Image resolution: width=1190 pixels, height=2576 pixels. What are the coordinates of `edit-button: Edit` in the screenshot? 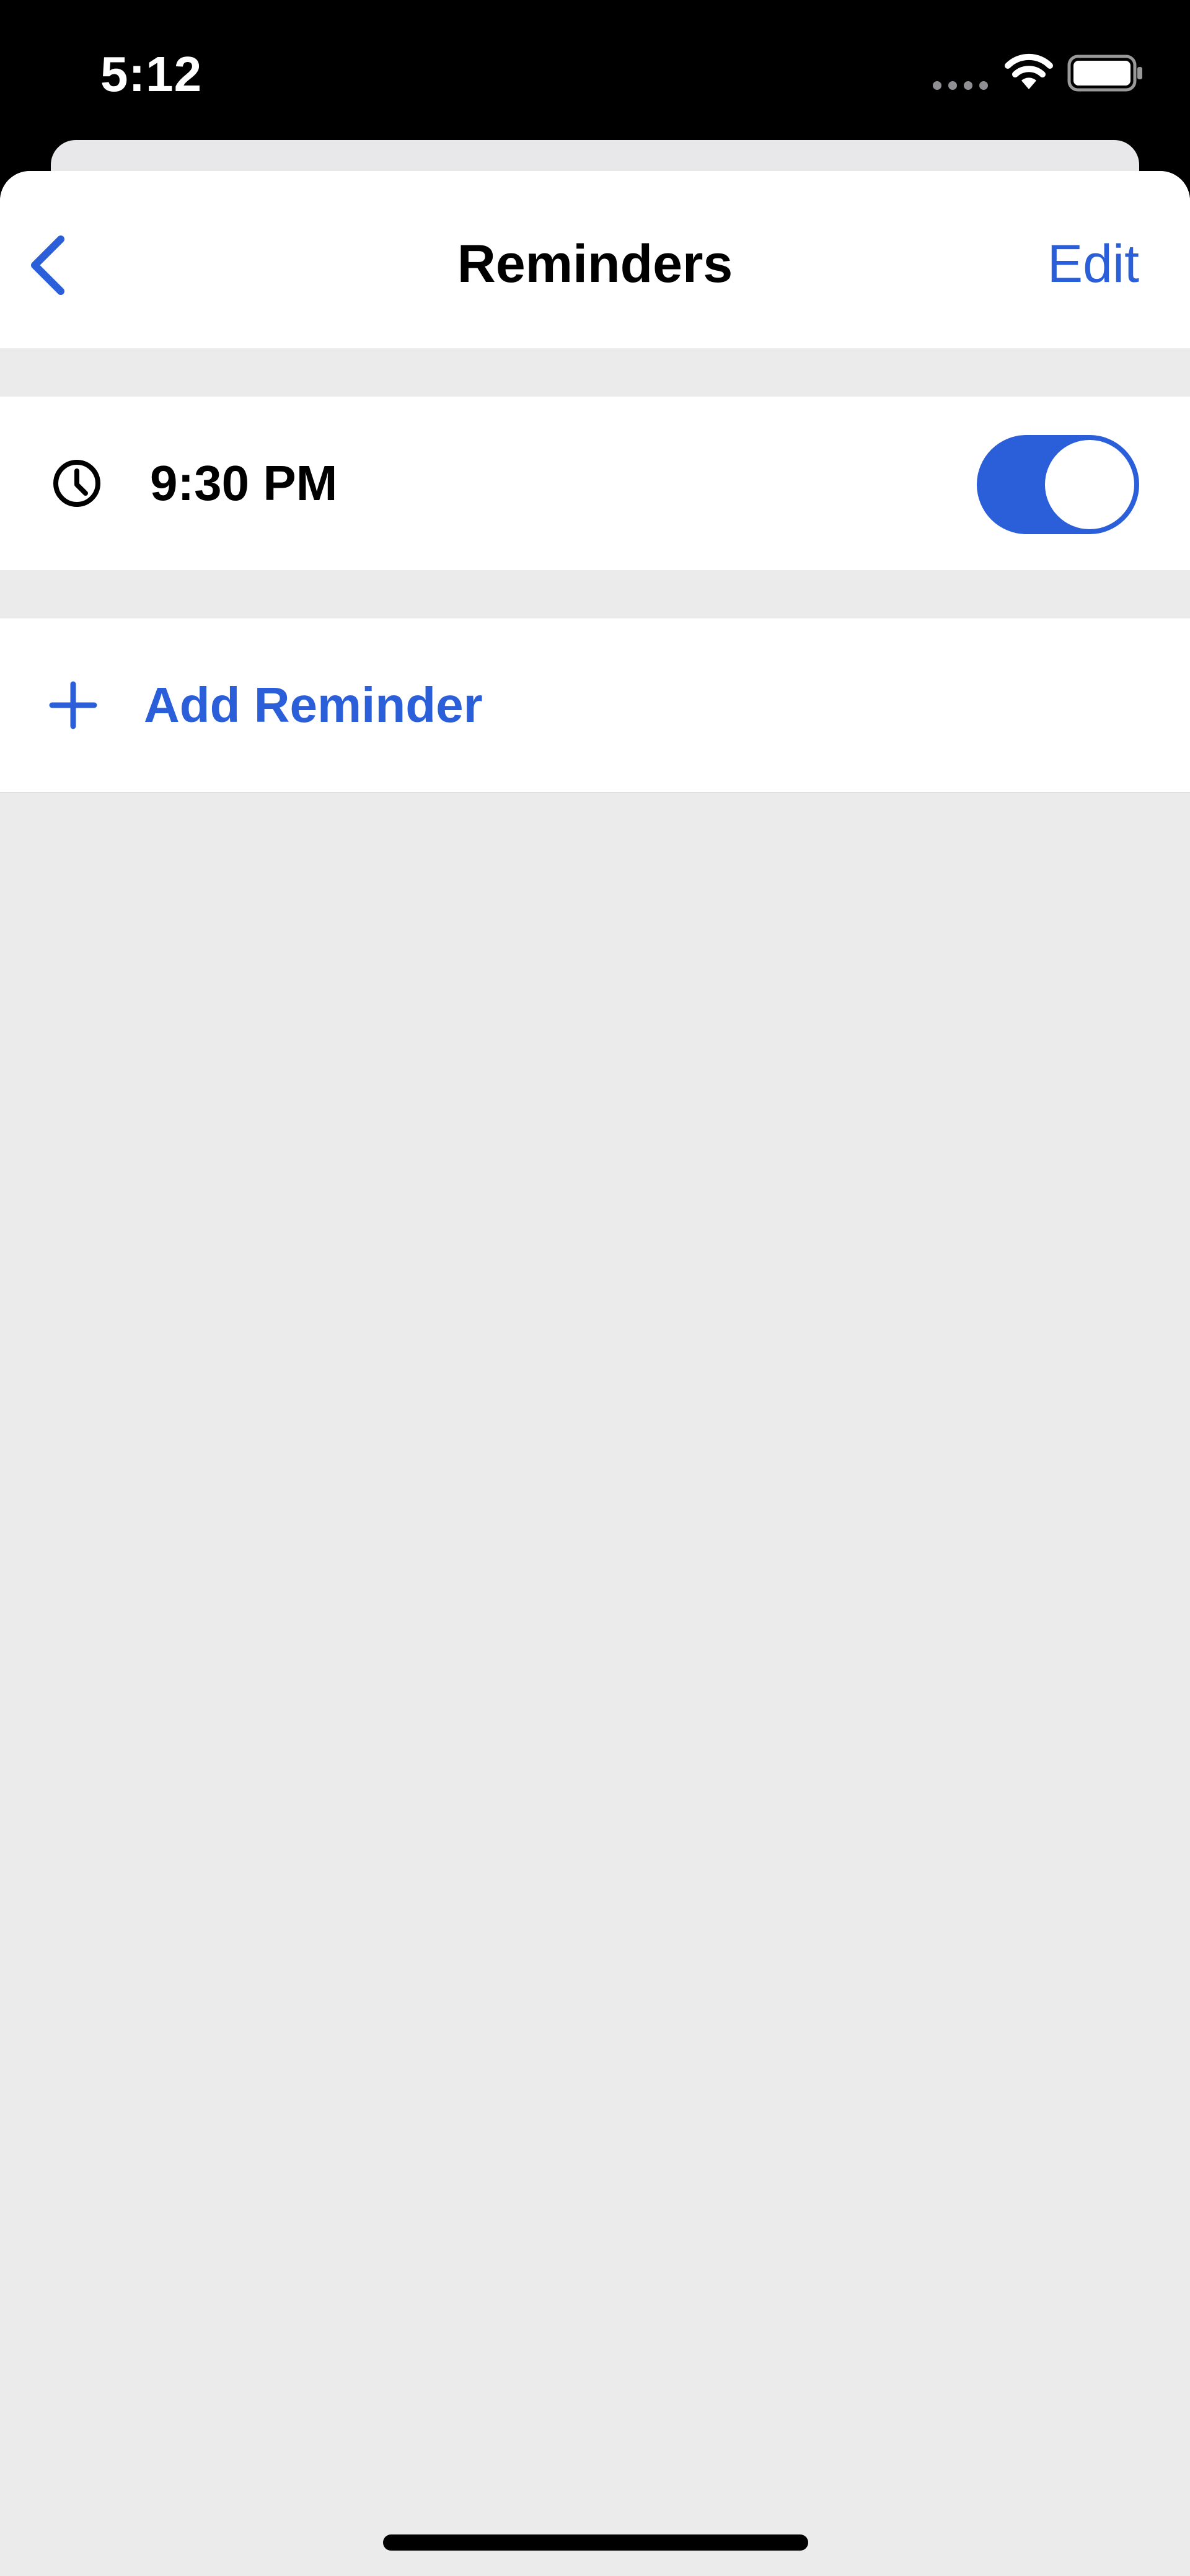 It's located at (1093, 264).